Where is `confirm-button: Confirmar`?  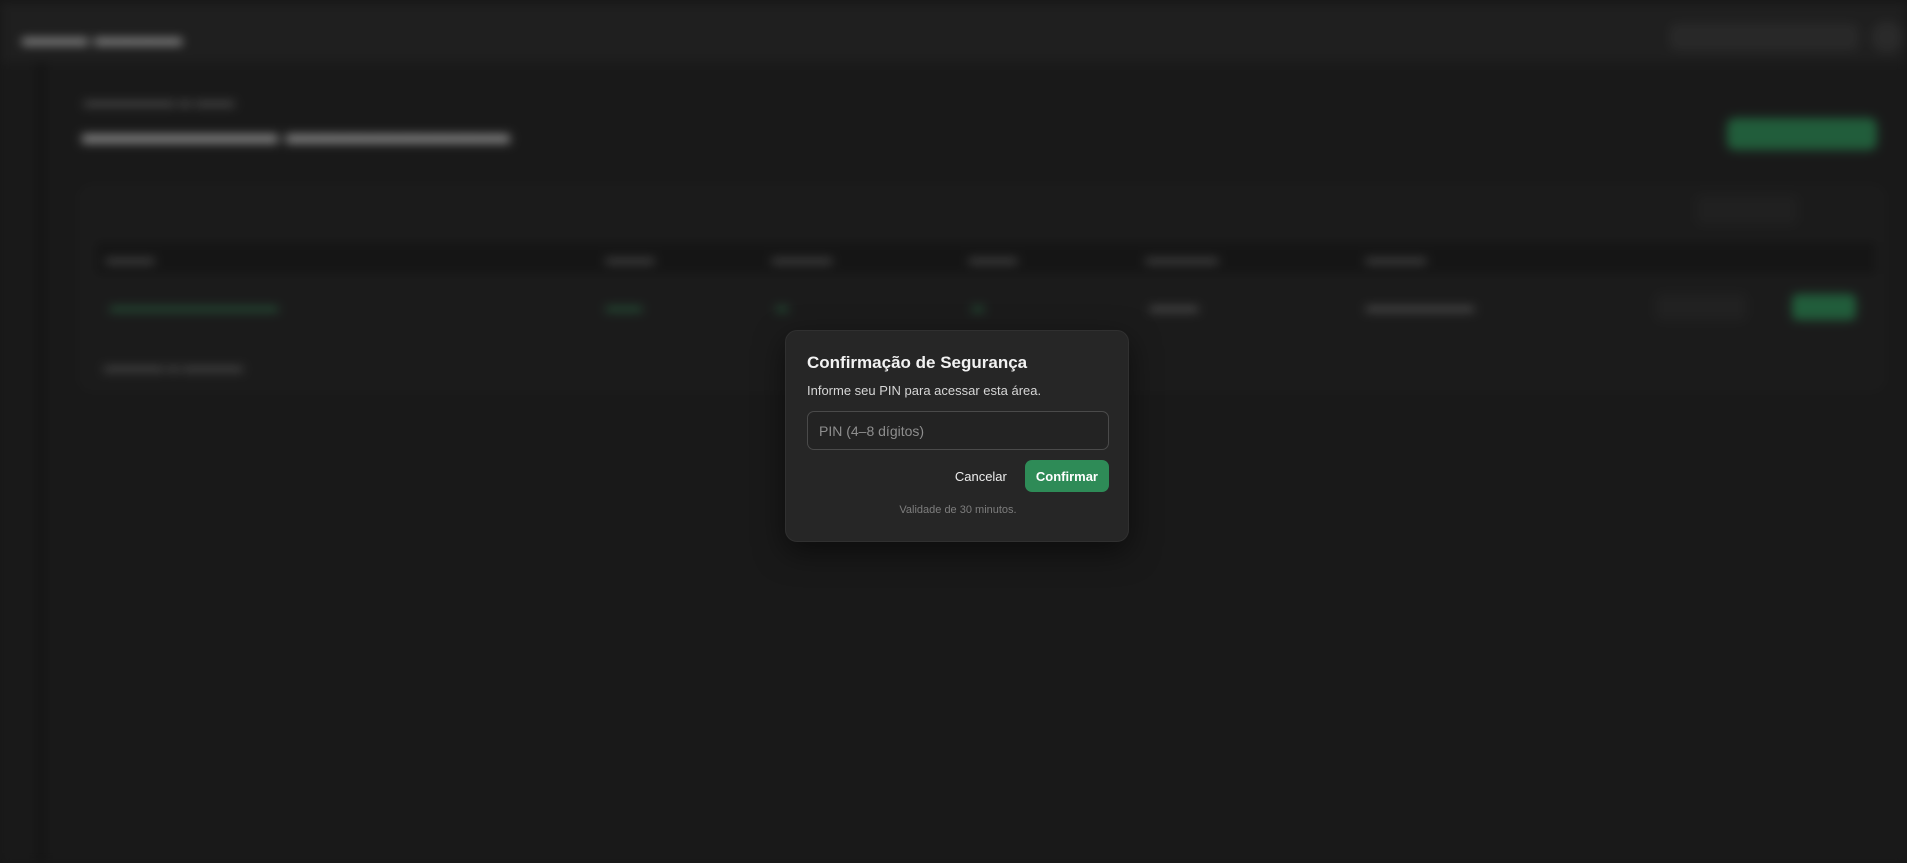
confirm-button: Confirmar is located at coordinates (1066, 476).